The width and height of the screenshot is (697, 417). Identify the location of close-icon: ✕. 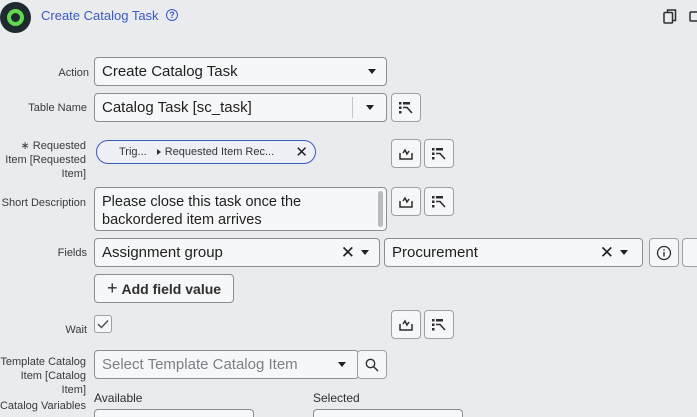
(301, 152).